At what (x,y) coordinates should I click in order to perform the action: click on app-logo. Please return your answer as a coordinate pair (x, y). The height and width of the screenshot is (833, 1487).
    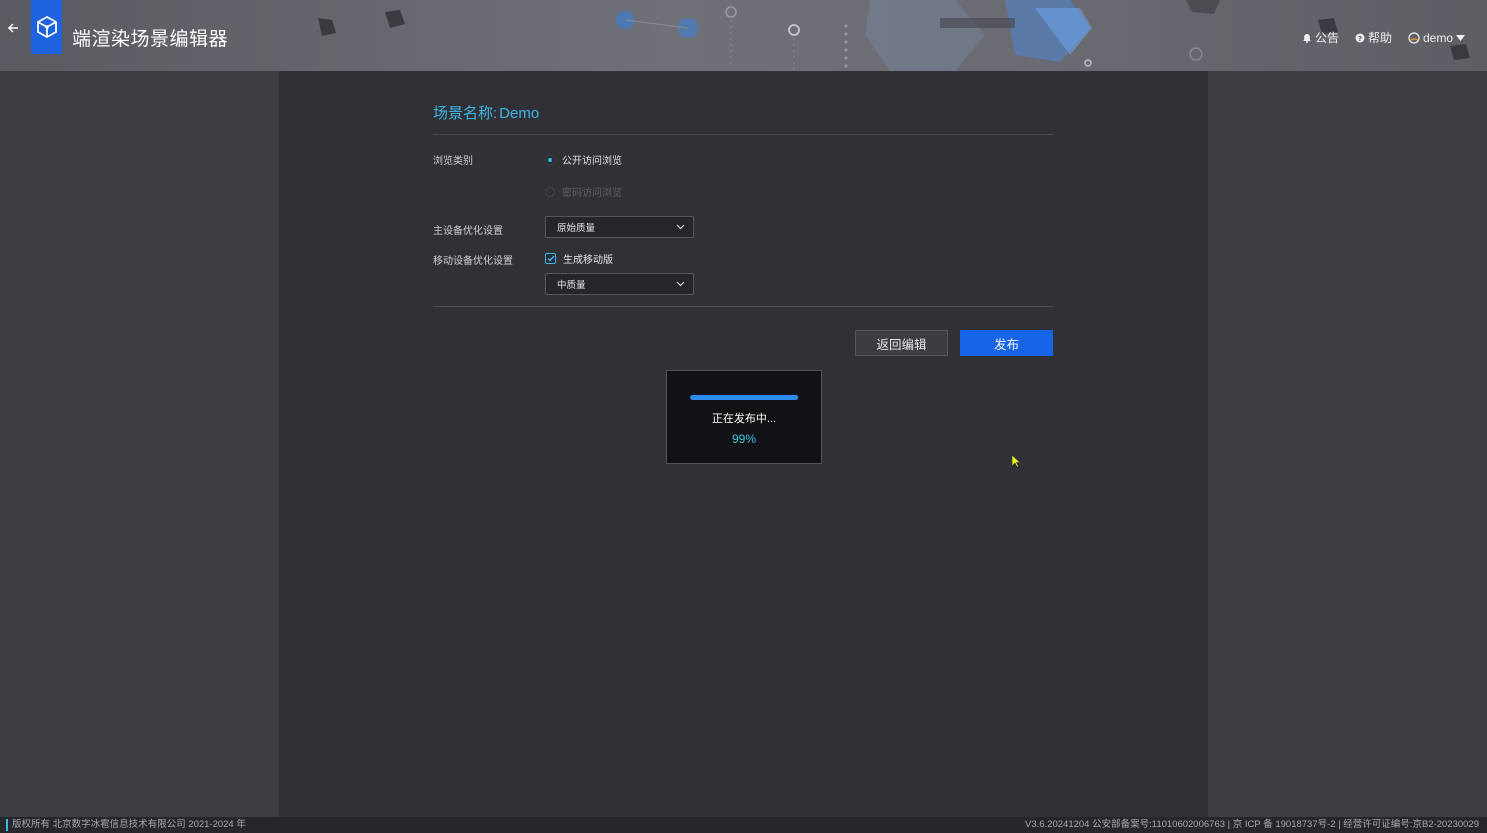
    Looking at the image, I should click on (46, 27).